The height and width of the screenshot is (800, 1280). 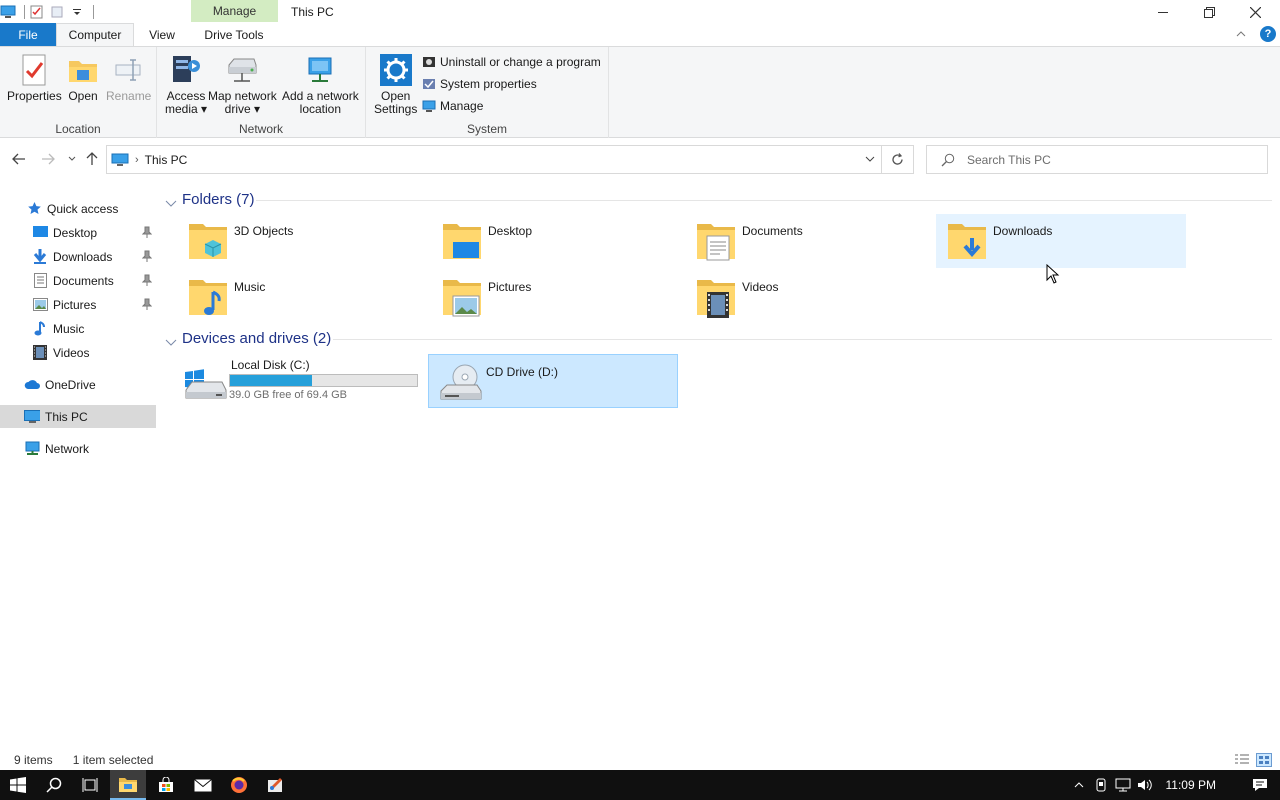 I want to click on open-settings-button: Open Settings, so click(x=395, y=84).